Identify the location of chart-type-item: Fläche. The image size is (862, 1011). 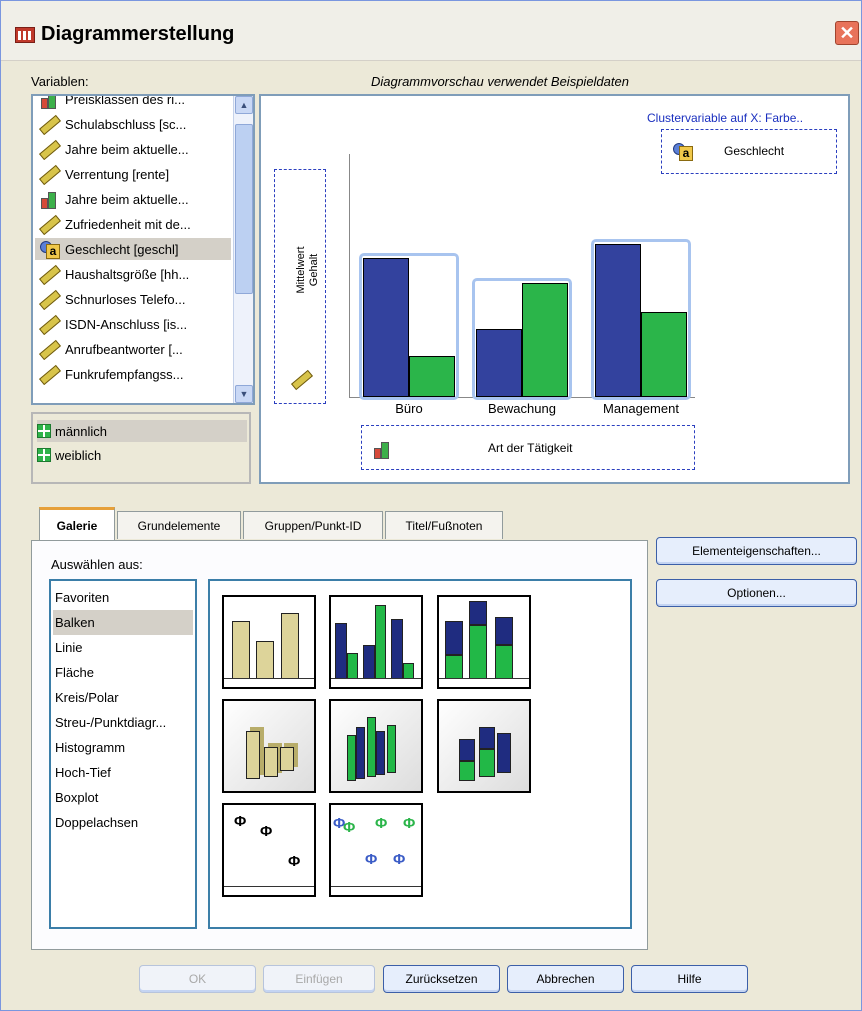
(123, 672).